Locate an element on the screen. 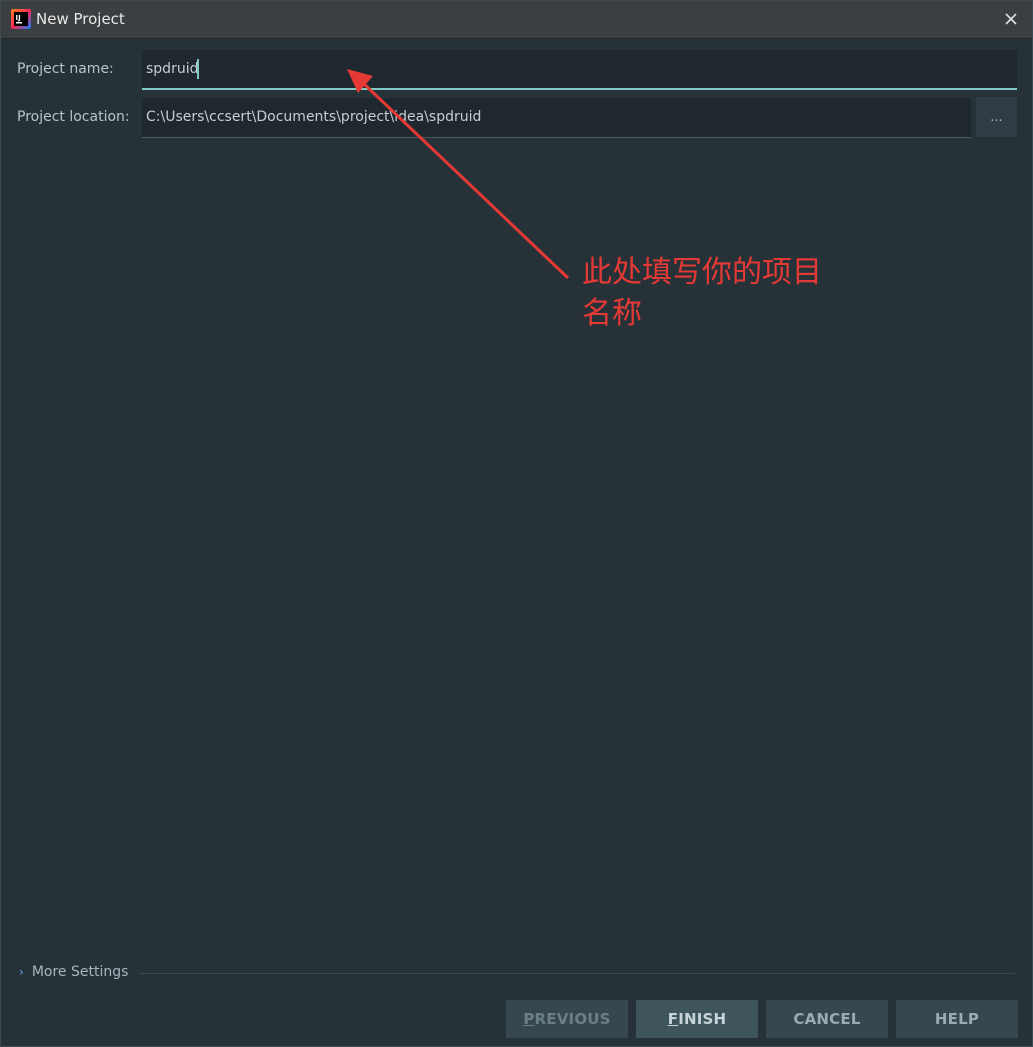  svg-text: IJ is located at coordinates (18, 18).